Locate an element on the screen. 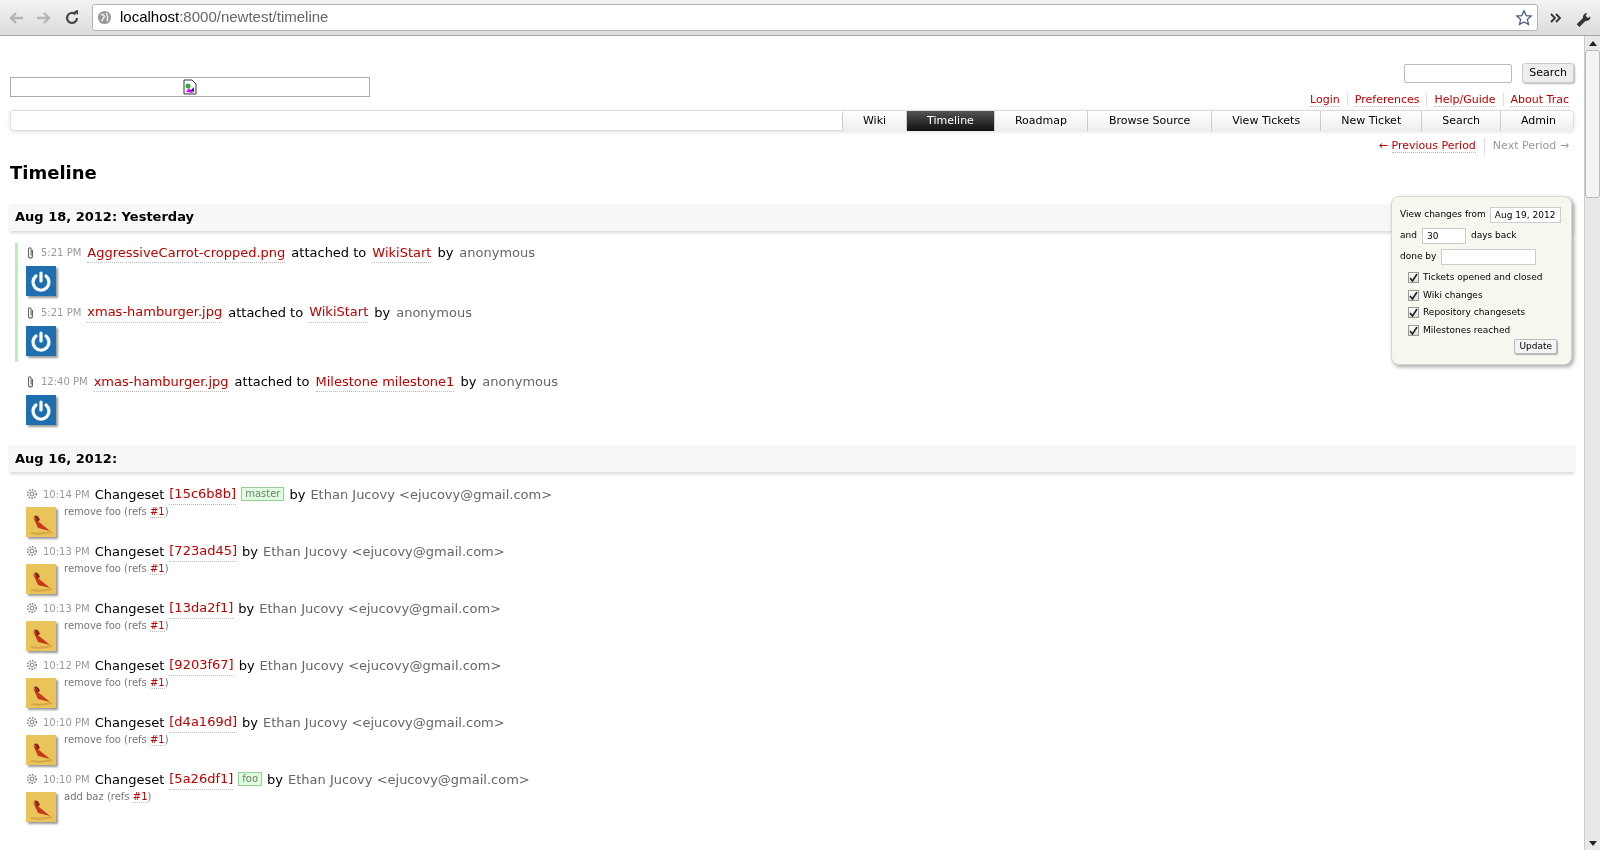  star-icon is located at coordinates (1524, 17).